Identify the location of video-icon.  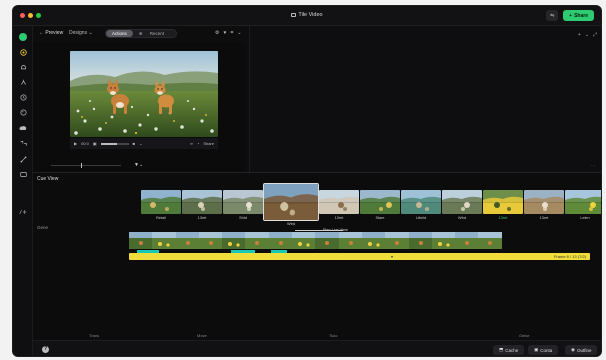
(294, 15).